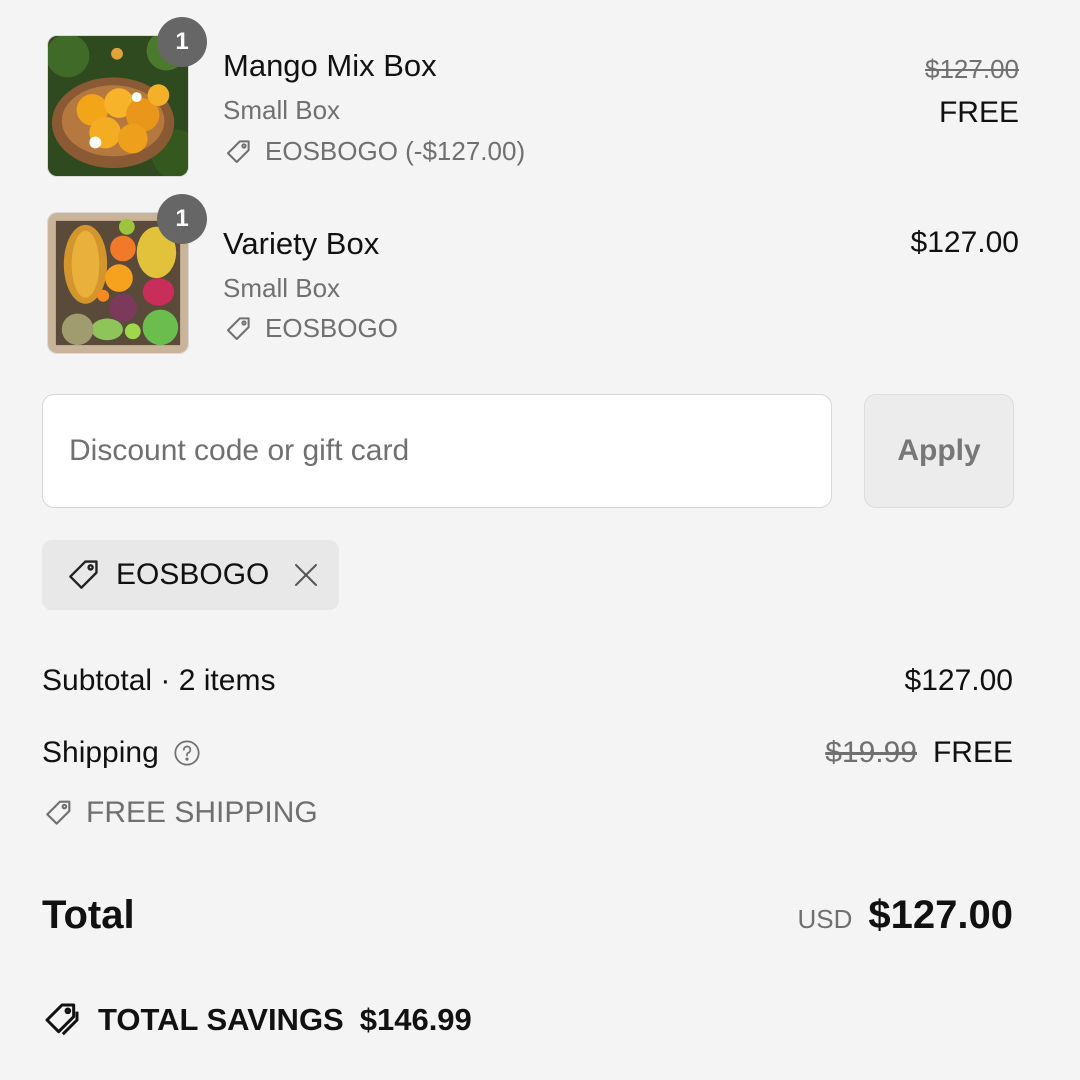 Image resolution: width=1080 pixels, height=1080 pixels. What do you see at coordinates (282, 110) in the screenshot?
I see `line-item-1-variant: Small Box` at bounding box center [282, 110].